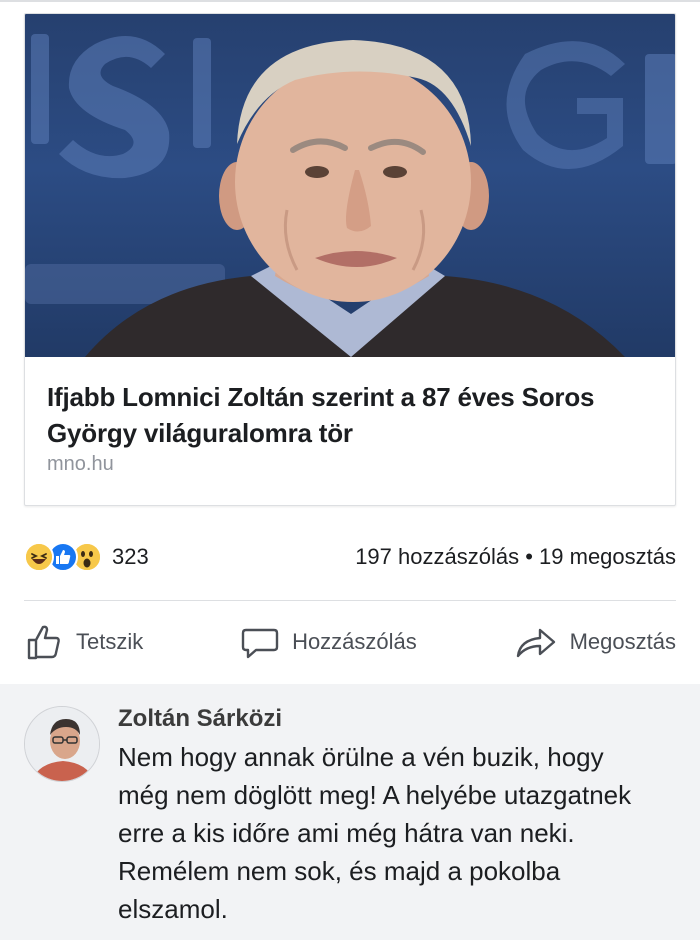 The image size is (700, 940). Describe the element at coordinates (535, 643) in the screenshot. I see `share-arrow-icon` at that location.